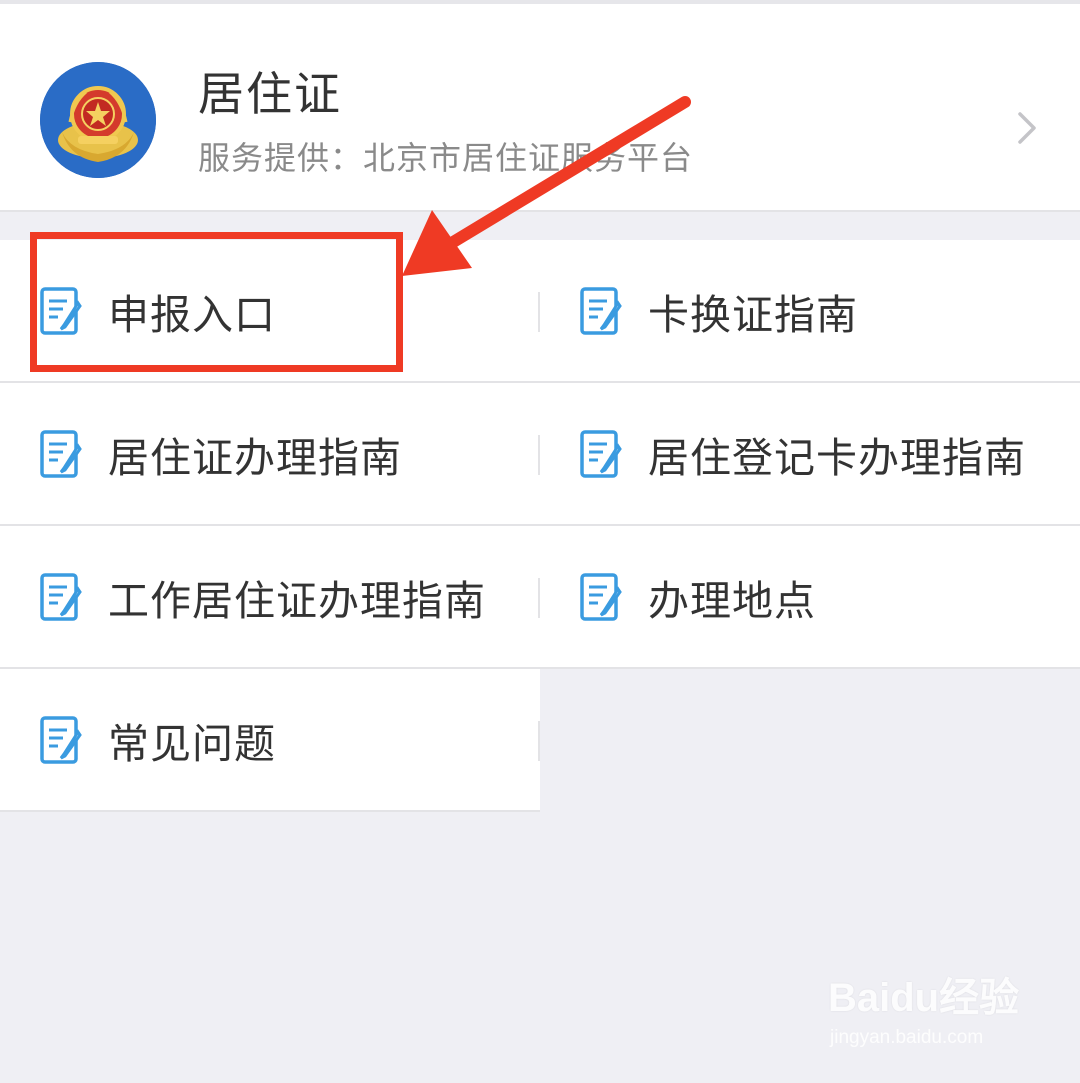  Describe the element at coordinates (216, 302) in the screenshot. I see `annotation-highlight-box` at that location.